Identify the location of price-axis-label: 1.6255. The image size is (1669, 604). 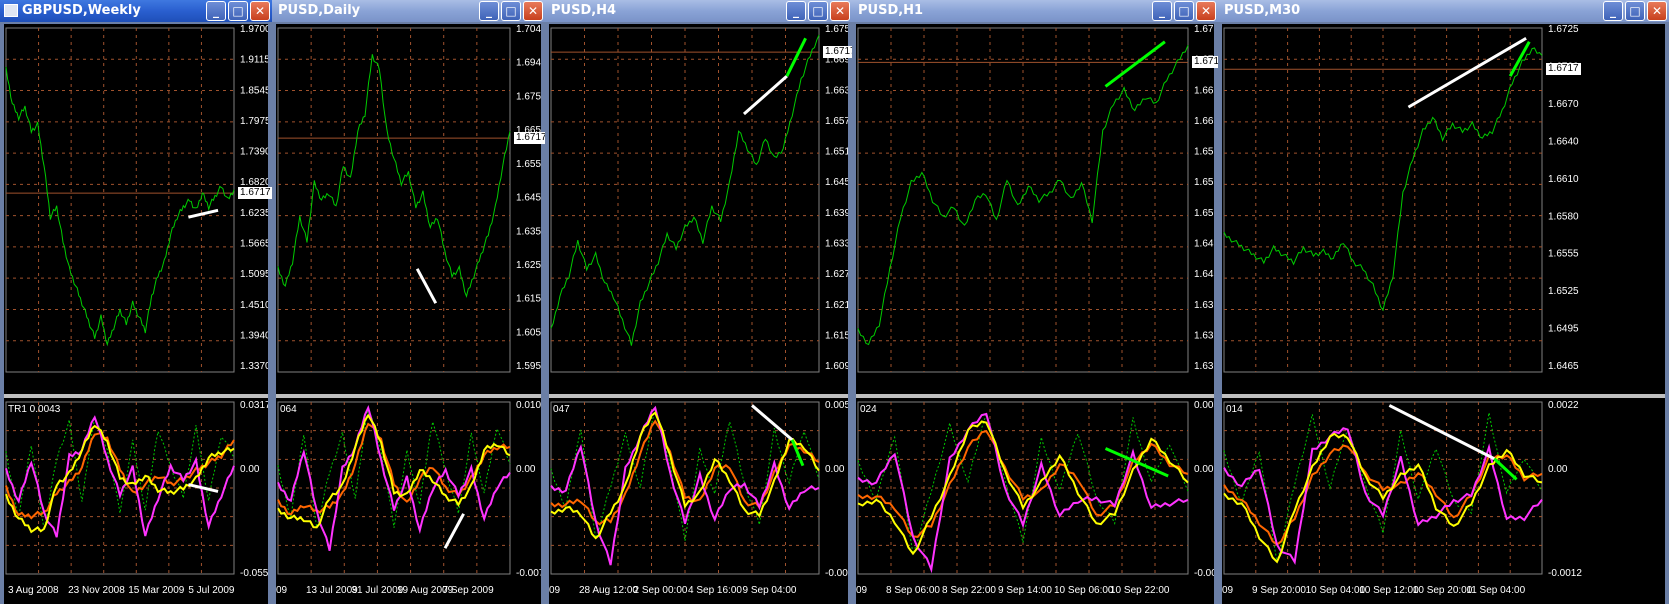
(528, 265).